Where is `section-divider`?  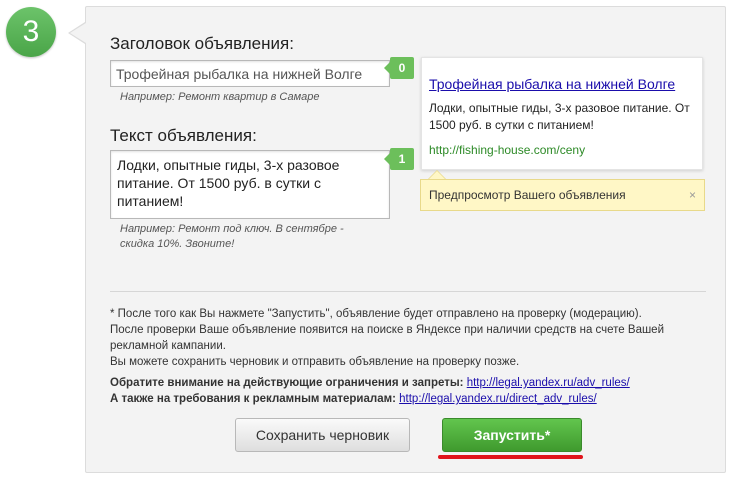
section-divider is located at coordinates (408, 291).